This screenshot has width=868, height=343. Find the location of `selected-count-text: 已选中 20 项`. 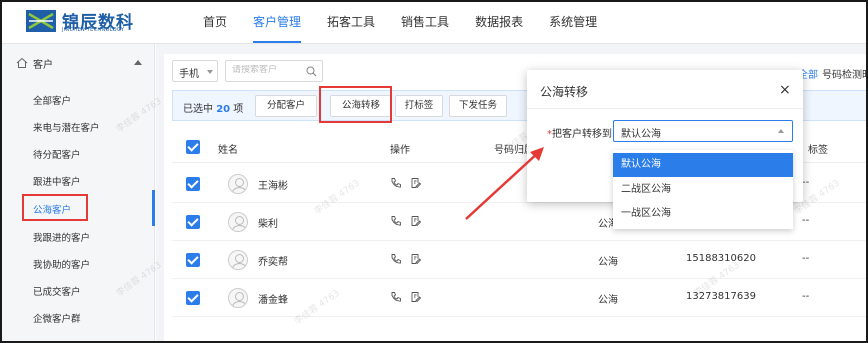

selected-count-text: 已选中 20 项 is located at coordinates (213, 107).